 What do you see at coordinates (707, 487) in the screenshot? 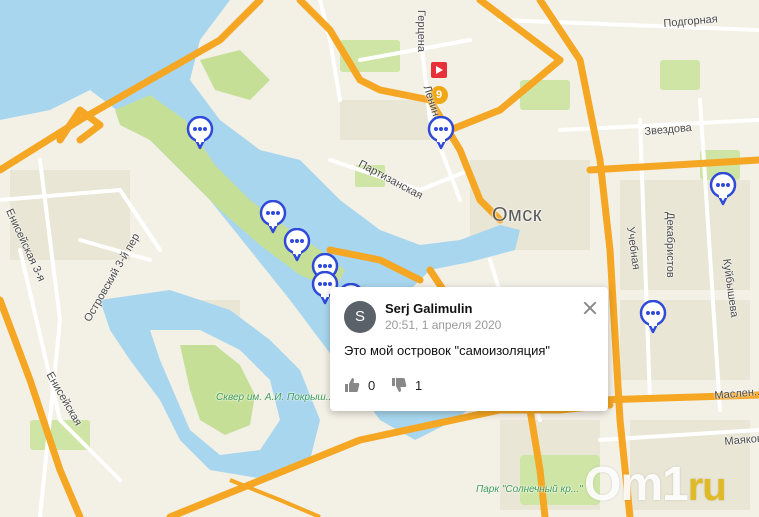
I see `logo-suffix: ru` at bounding box center [707, 487].